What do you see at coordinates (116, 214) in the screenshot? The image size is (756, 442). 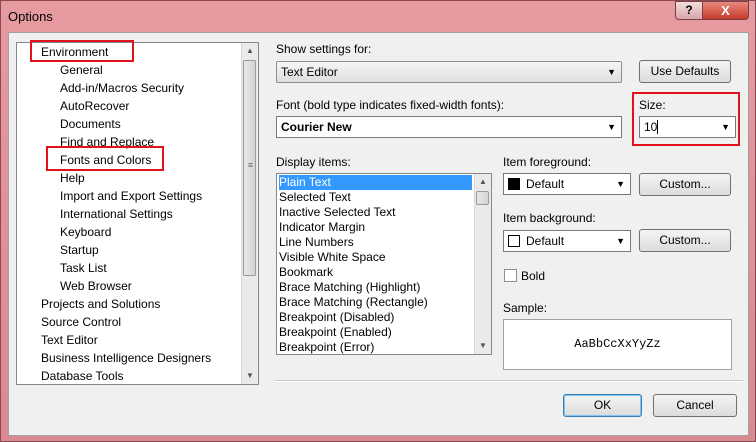 I see `tree-item: International Settings` at bounding box center [116, 214].